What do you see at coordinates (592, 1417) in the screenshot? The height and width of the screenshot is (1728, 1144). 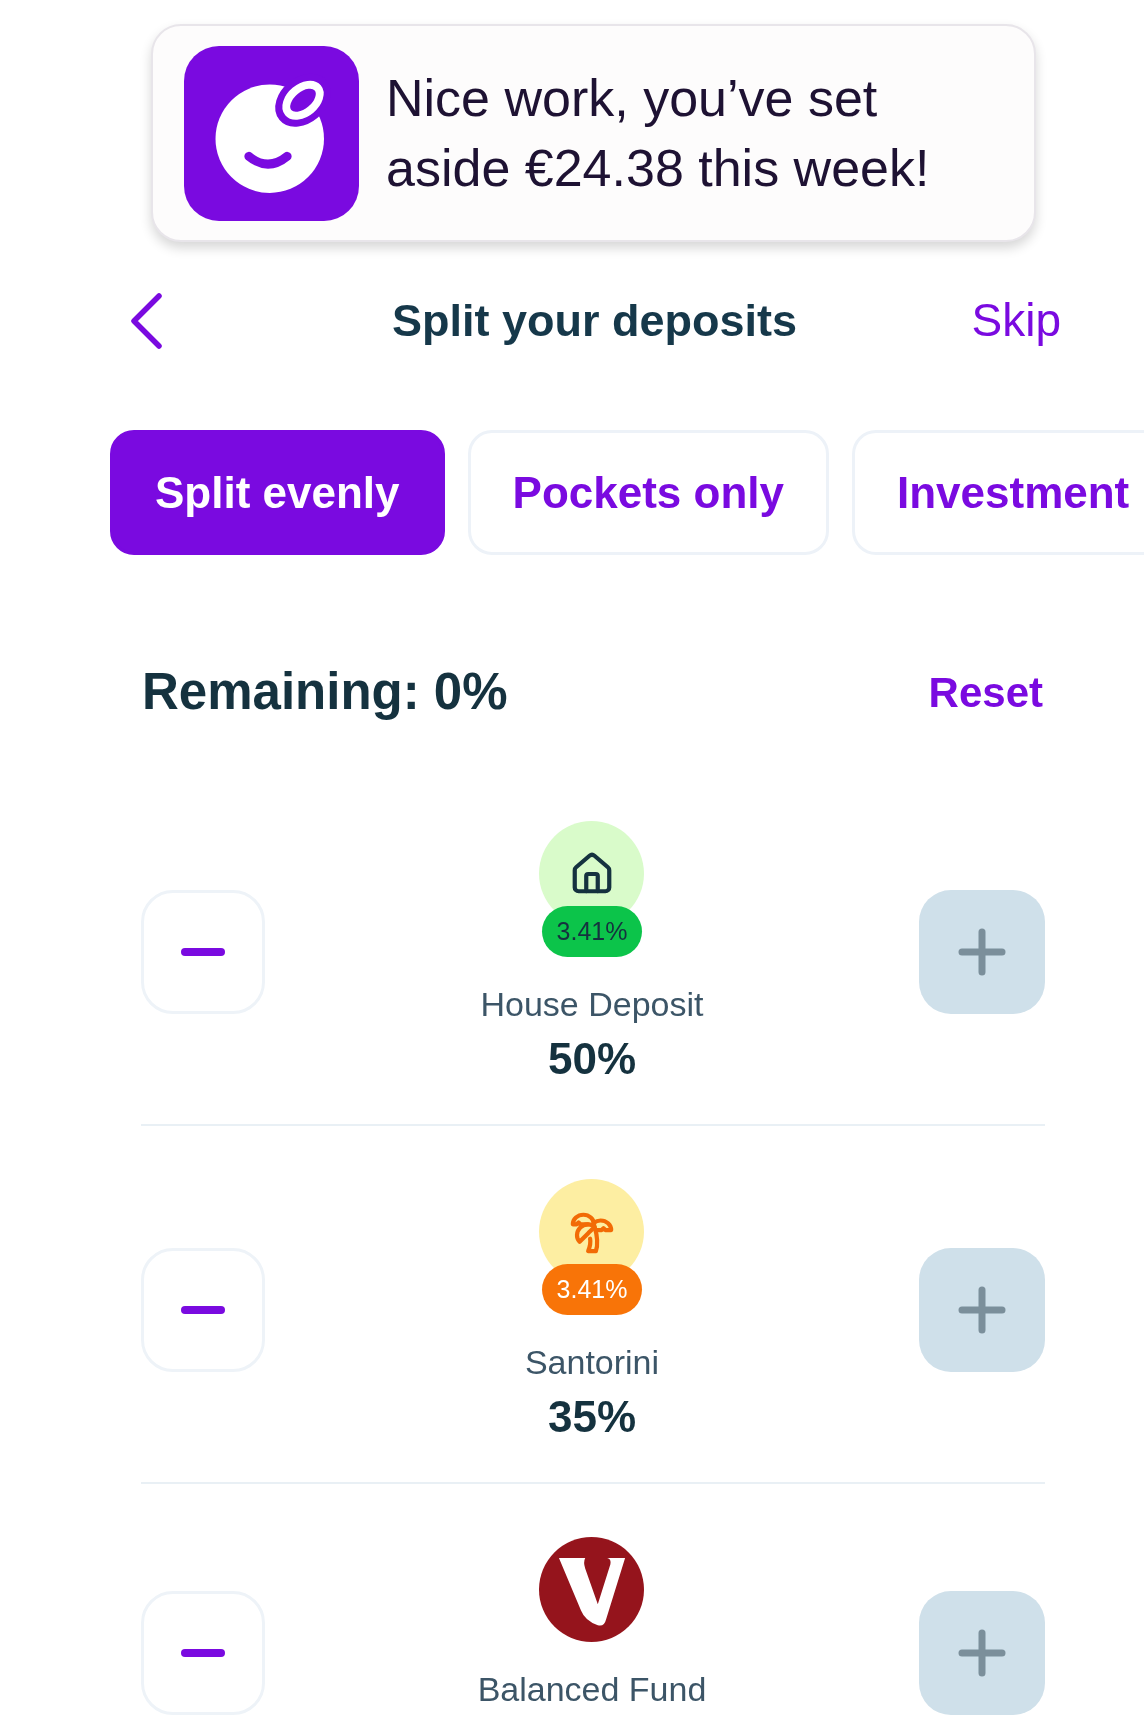 I see `allocation-percentage: 35%` at bounding box center [592, 1417].